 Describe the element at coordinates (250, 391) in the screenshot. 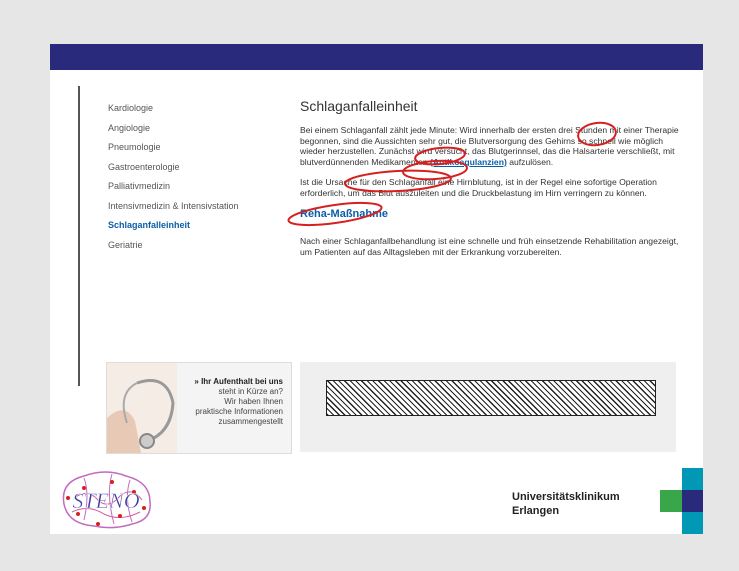

I see `teaser-line-1: steht in Kürze an?` at that location.